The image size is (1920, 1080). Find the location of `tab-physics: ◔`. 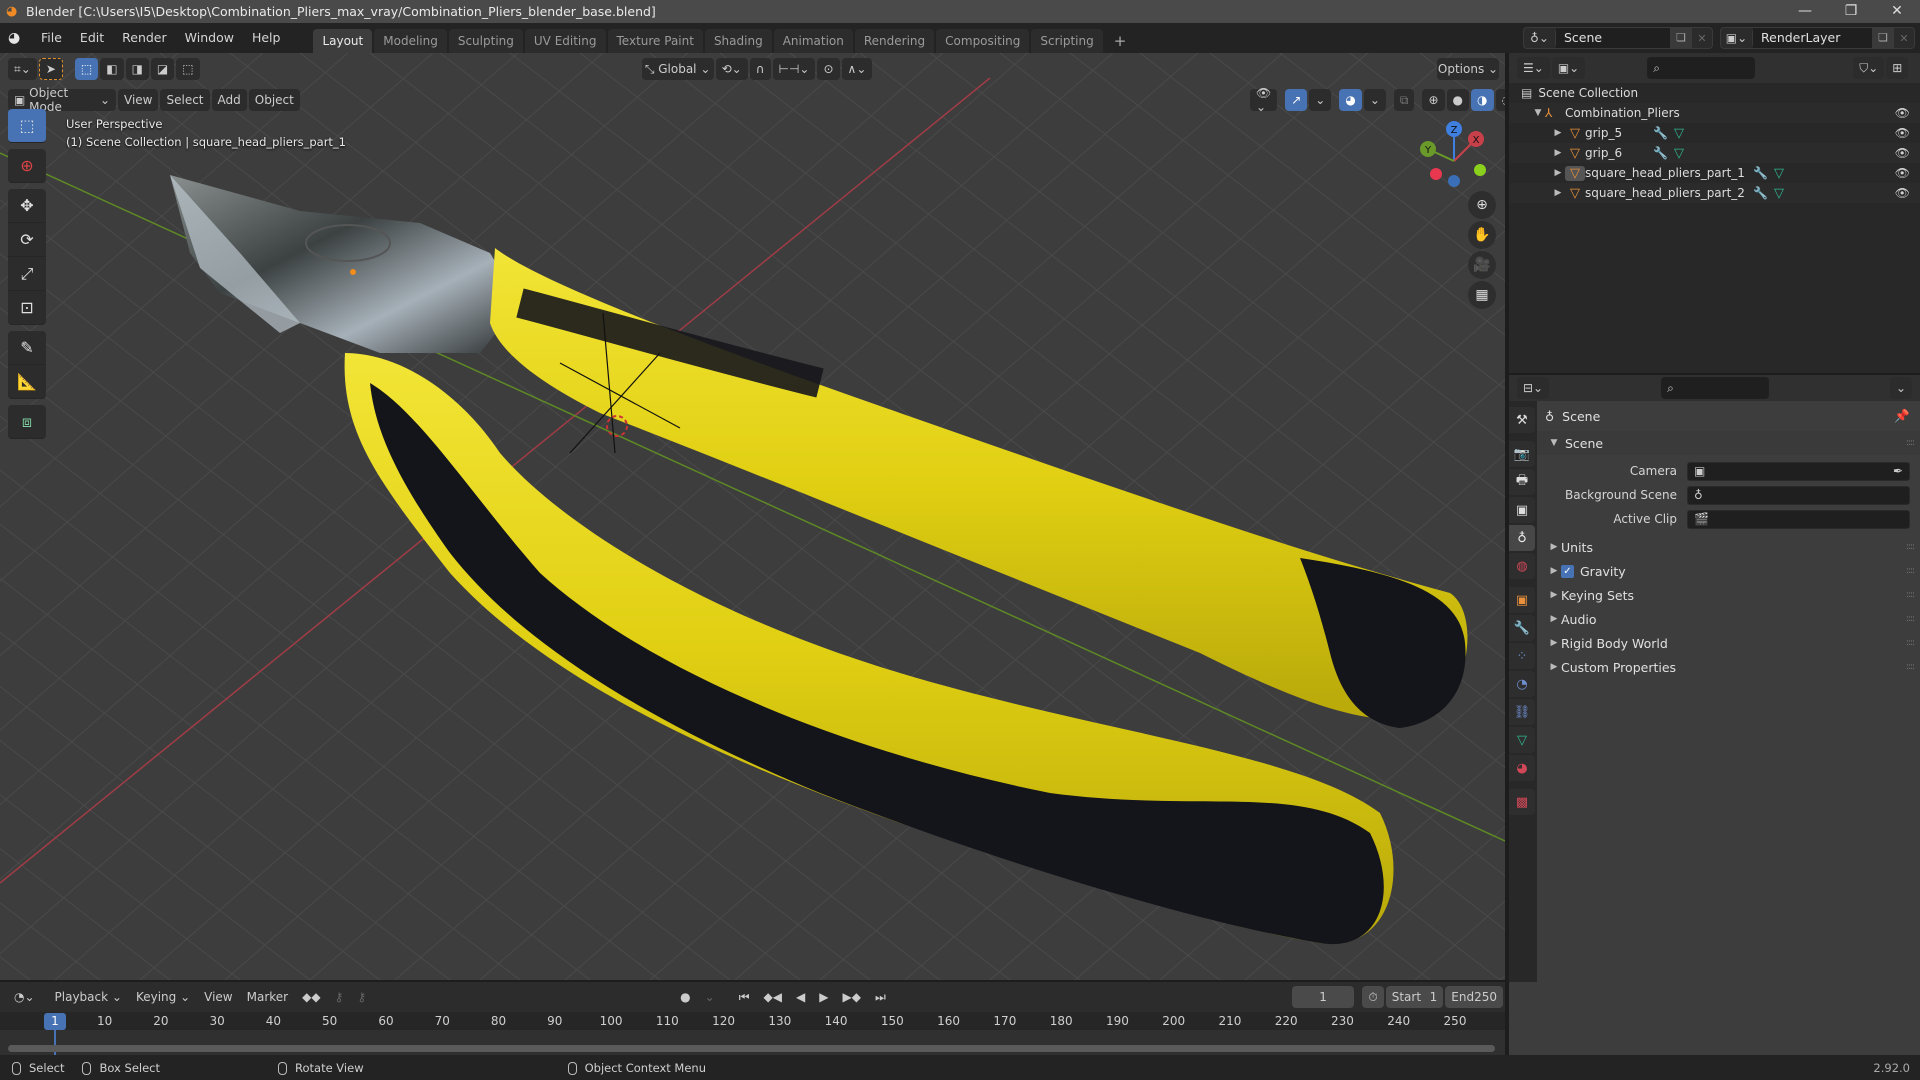

tab-physics: ◔ is located at coordinates (1522, 684).